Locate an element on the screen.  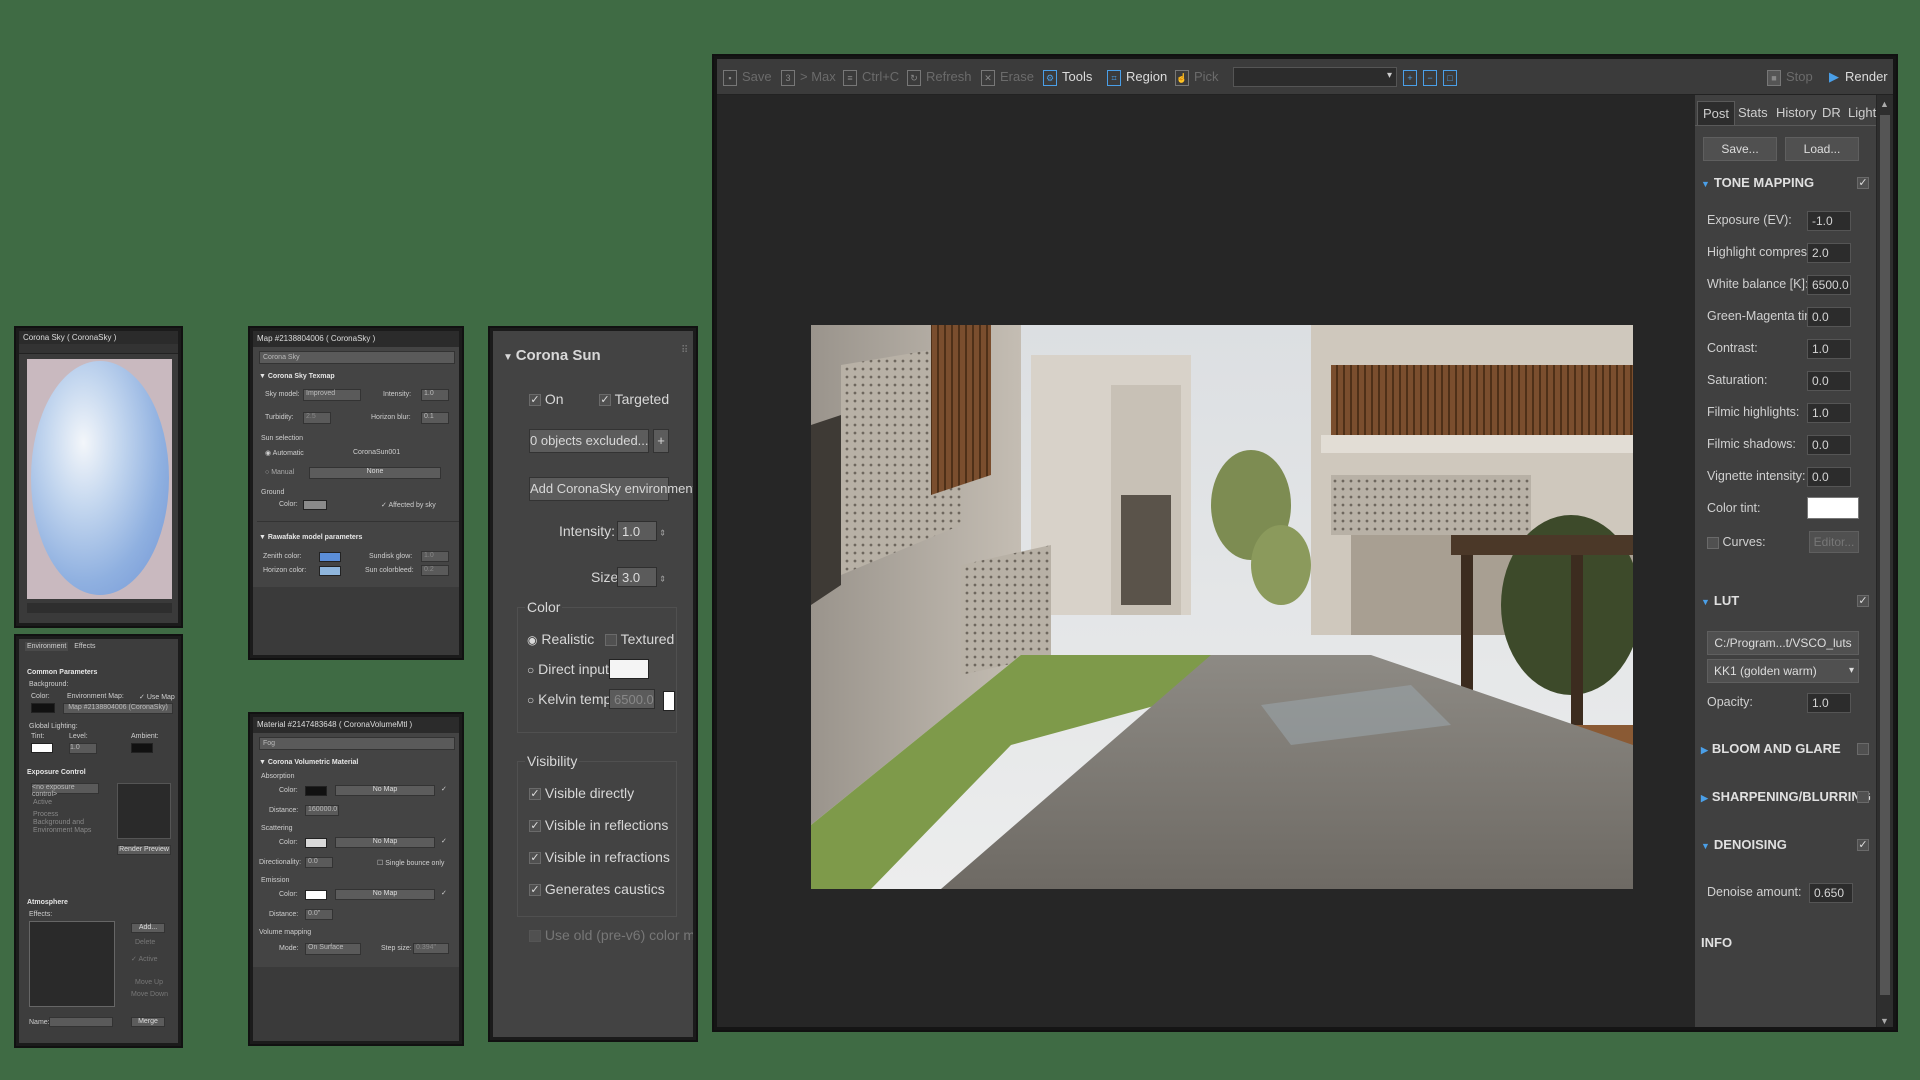
lut-opacity-spinner: 1.0 is located at coordinates (1829, 703).